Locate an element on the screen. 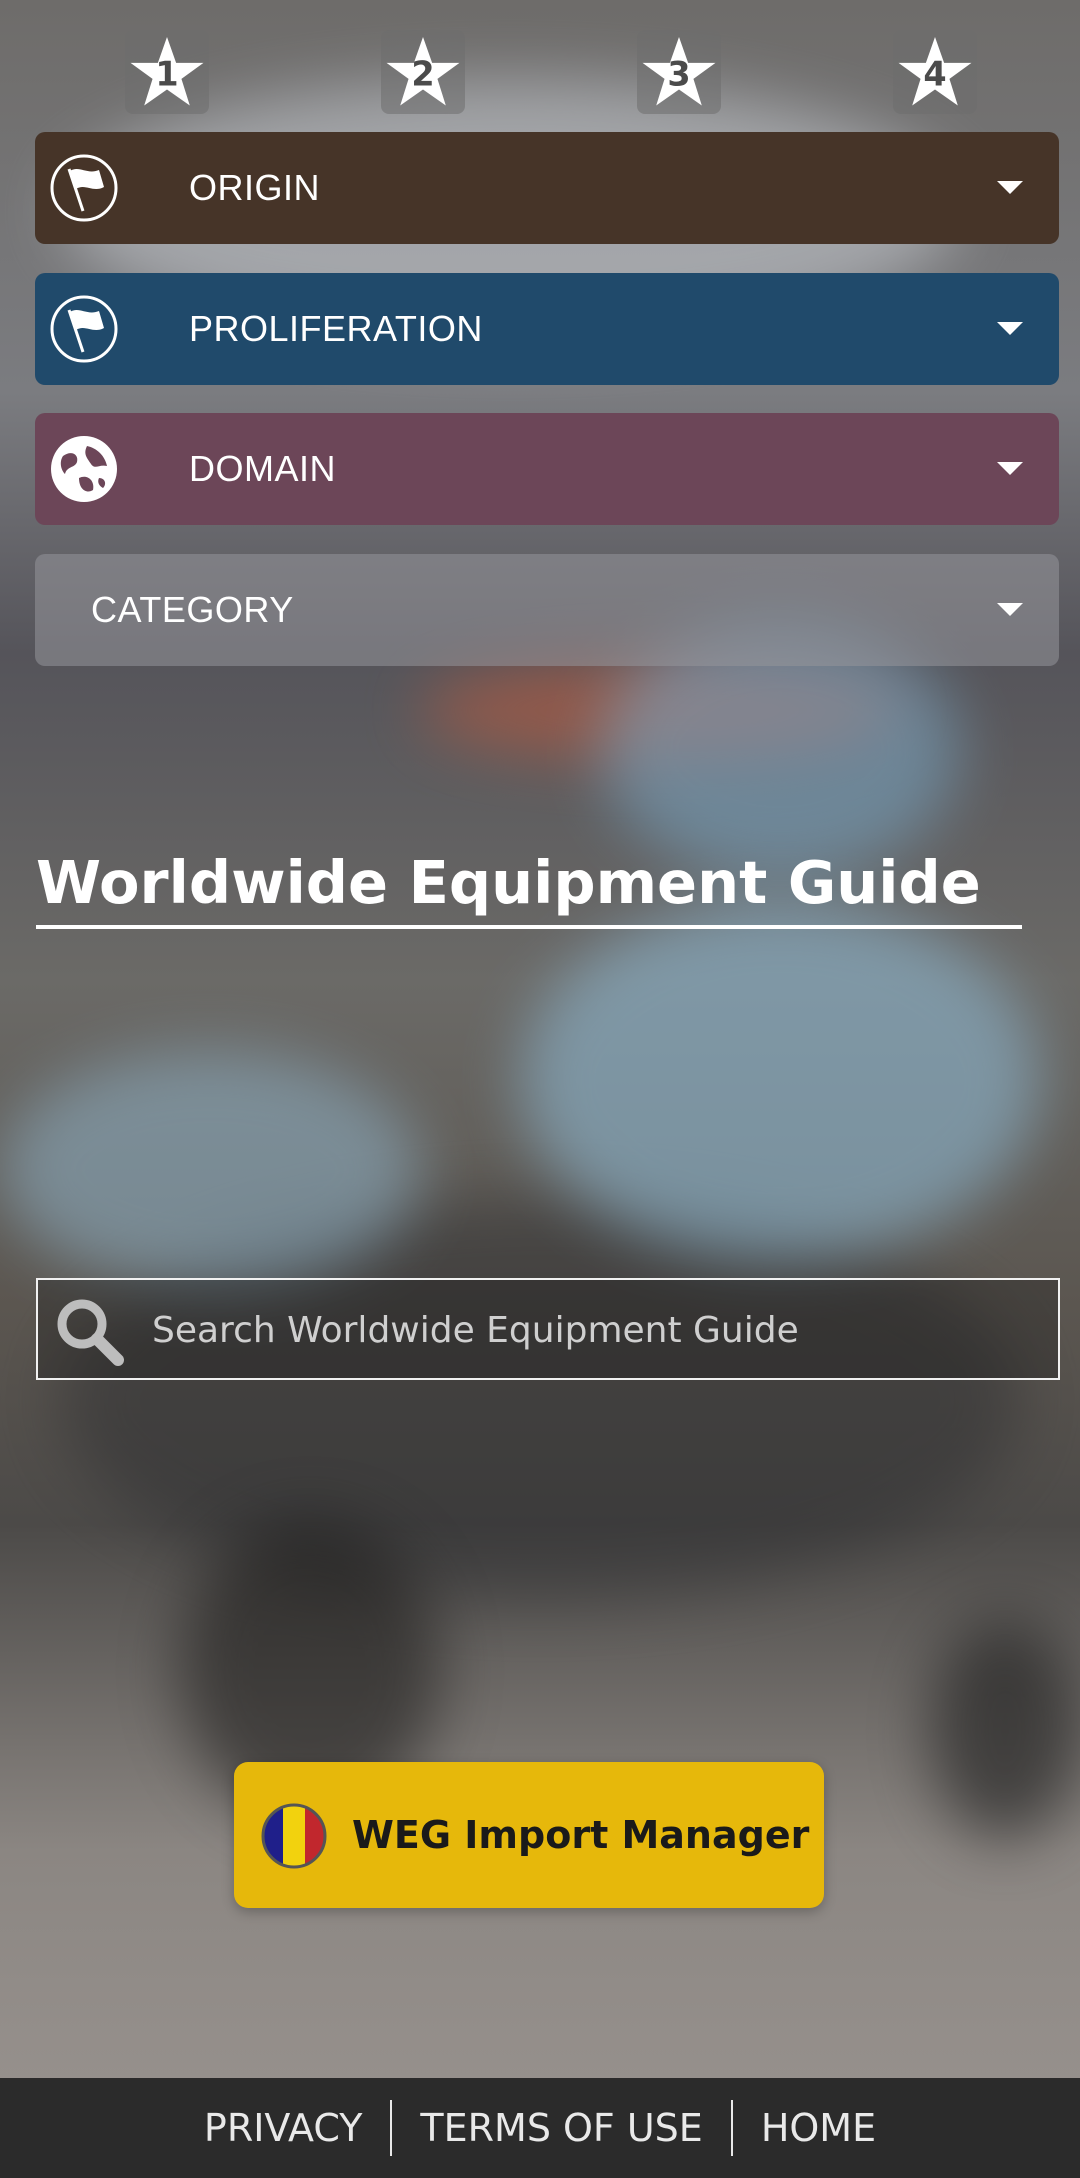 This screenshot has width=1080, height=2178. tier-2-star-button: 2 is located at coordinates (423, 72).